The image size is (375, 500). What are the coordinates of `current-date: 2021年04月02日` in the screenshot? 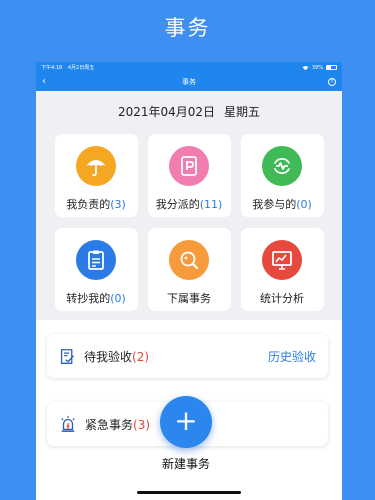 It's located at (166, 111).